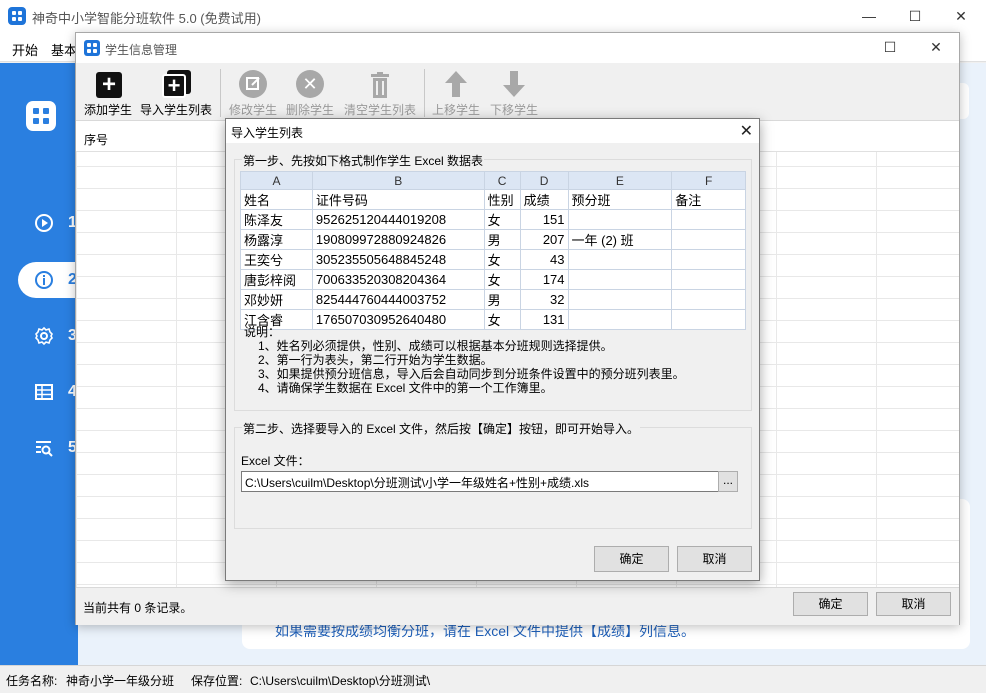 The height and width of the screenshot is (693, 986). What do you see at coordinates (262, 332) in the screenshot?
I see `notes-title: 说明：` at bounding box center [262, 332].